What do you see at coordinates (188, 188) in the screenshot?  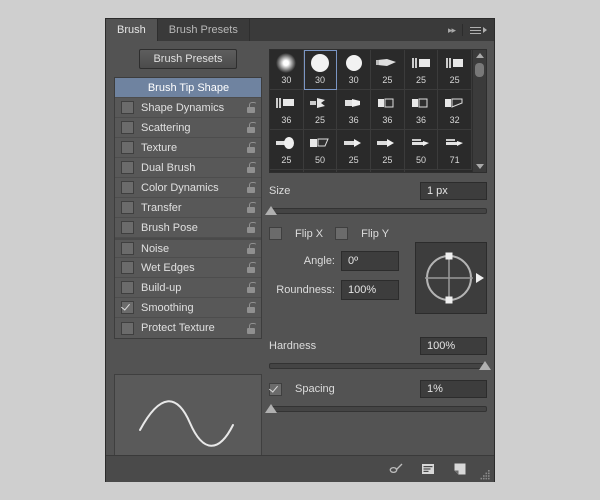 I see `option-row-color-dynamics: Color Dynamics` at bounding box center [188, 188].